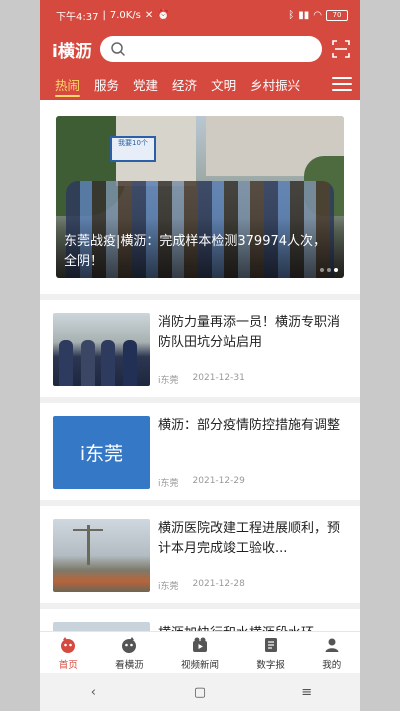  Describe the element at coordinates (133, 149) in the screenshot. I see `banner-sign: 我要10个` at that location.